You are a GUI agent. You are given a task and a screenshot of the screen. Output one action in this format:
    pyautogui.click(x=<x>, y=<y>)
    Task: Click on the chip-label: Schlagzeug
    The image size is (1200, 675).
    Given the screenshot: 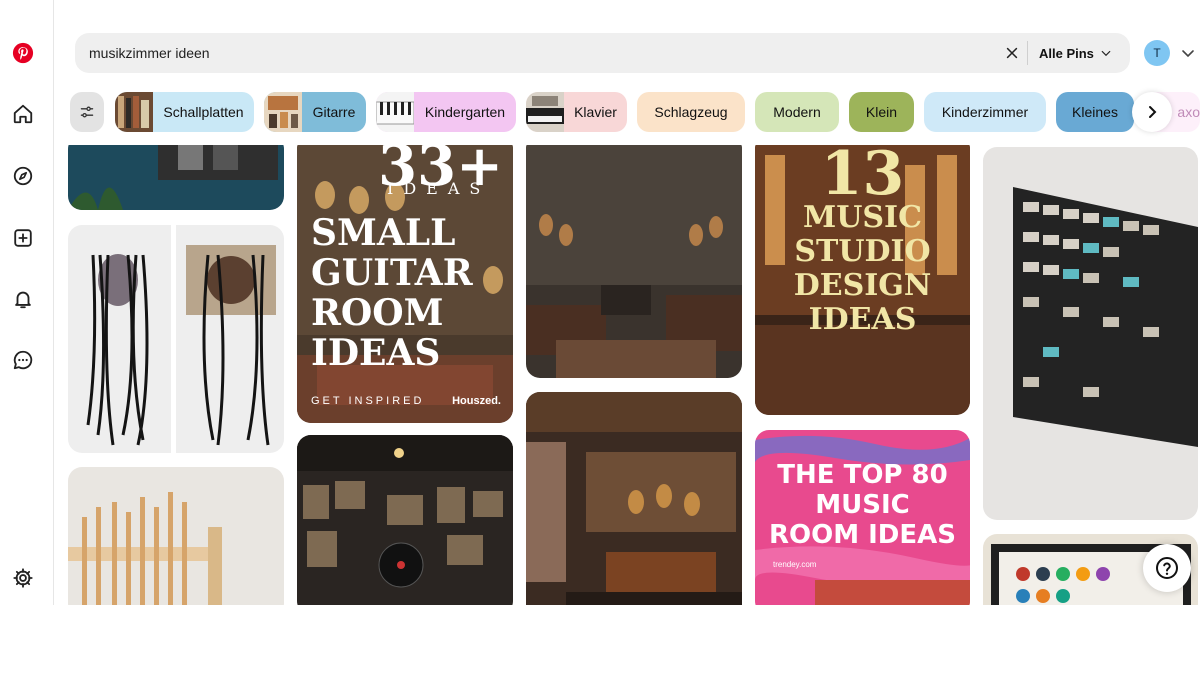 What is the action you would take?
    pyautogui.click(x=691, y=112)
    